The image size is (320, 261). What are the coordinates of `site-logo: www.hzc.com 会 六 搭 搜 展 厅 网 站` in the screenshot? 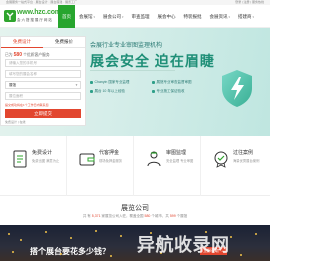 It's located at (32, 17).